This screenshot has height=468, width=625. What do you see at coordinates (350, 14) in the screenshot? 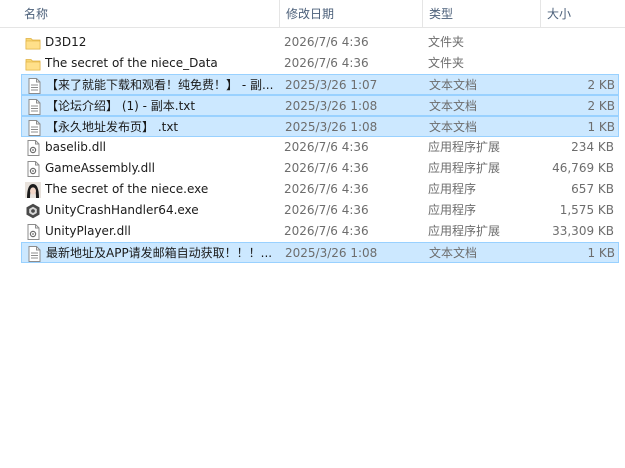
I see `column-header-date: 修改日期` at bounding box center [350, 14].